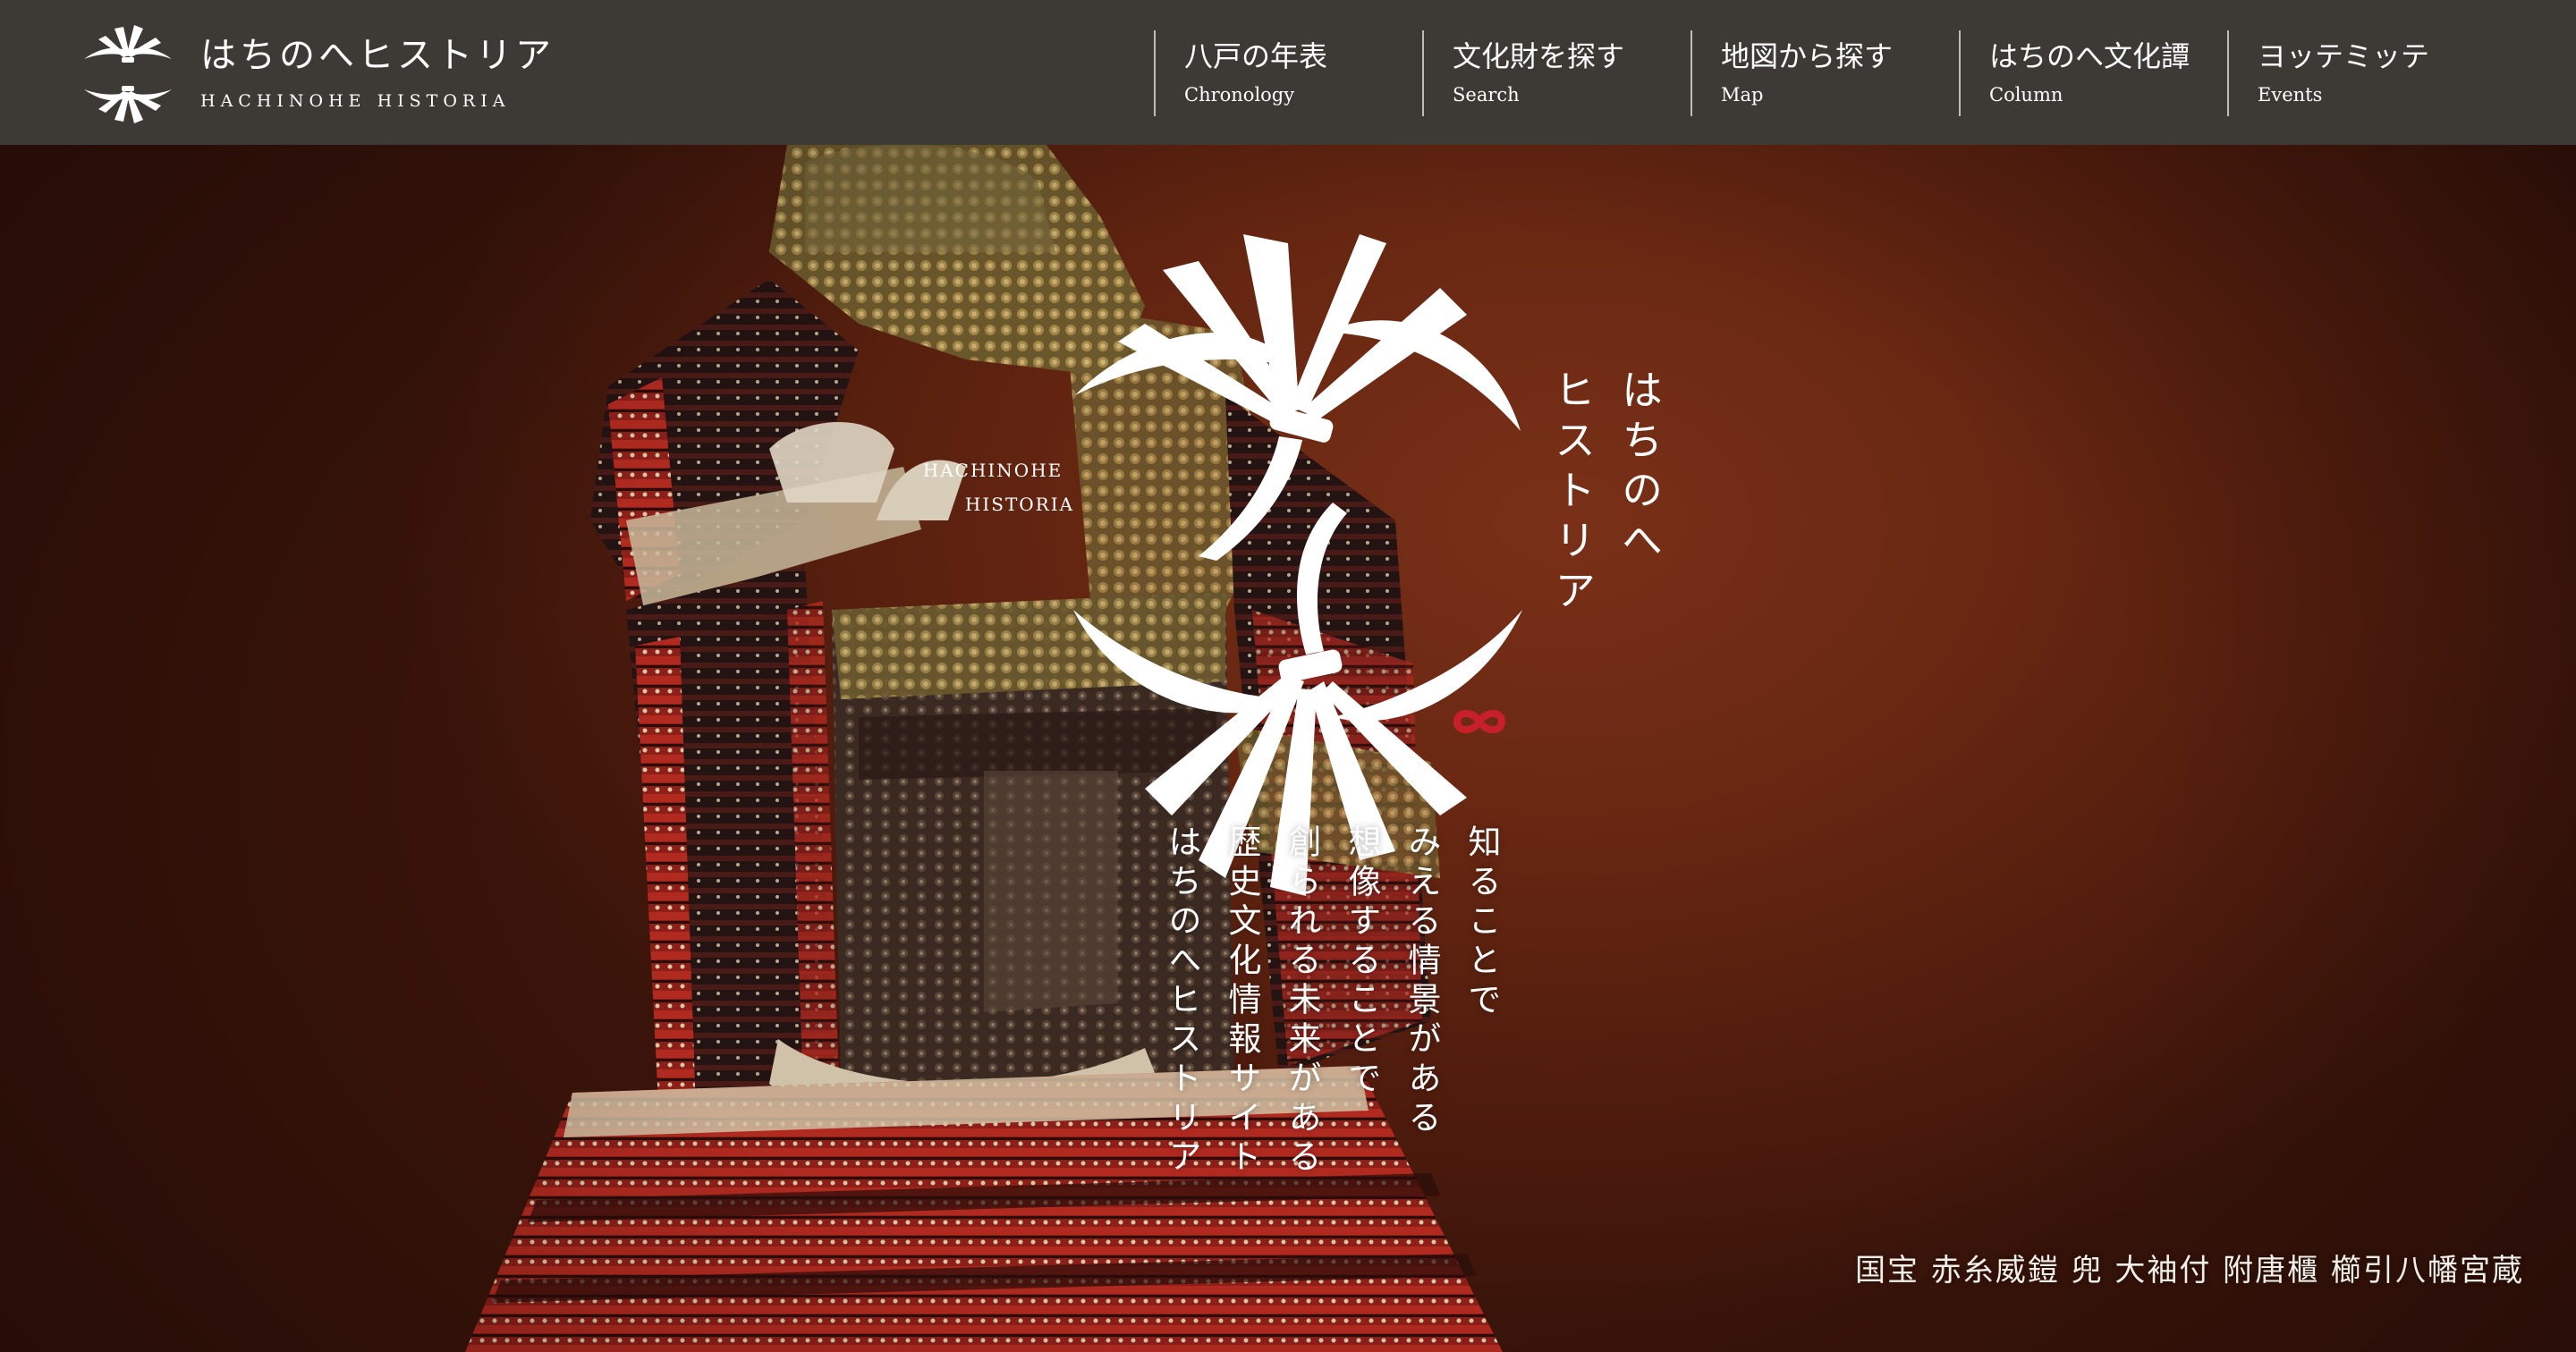  Describe the element at coordinates (1481, 922) in the screenshot. I see `tagline-line: 知ることで` at that location.